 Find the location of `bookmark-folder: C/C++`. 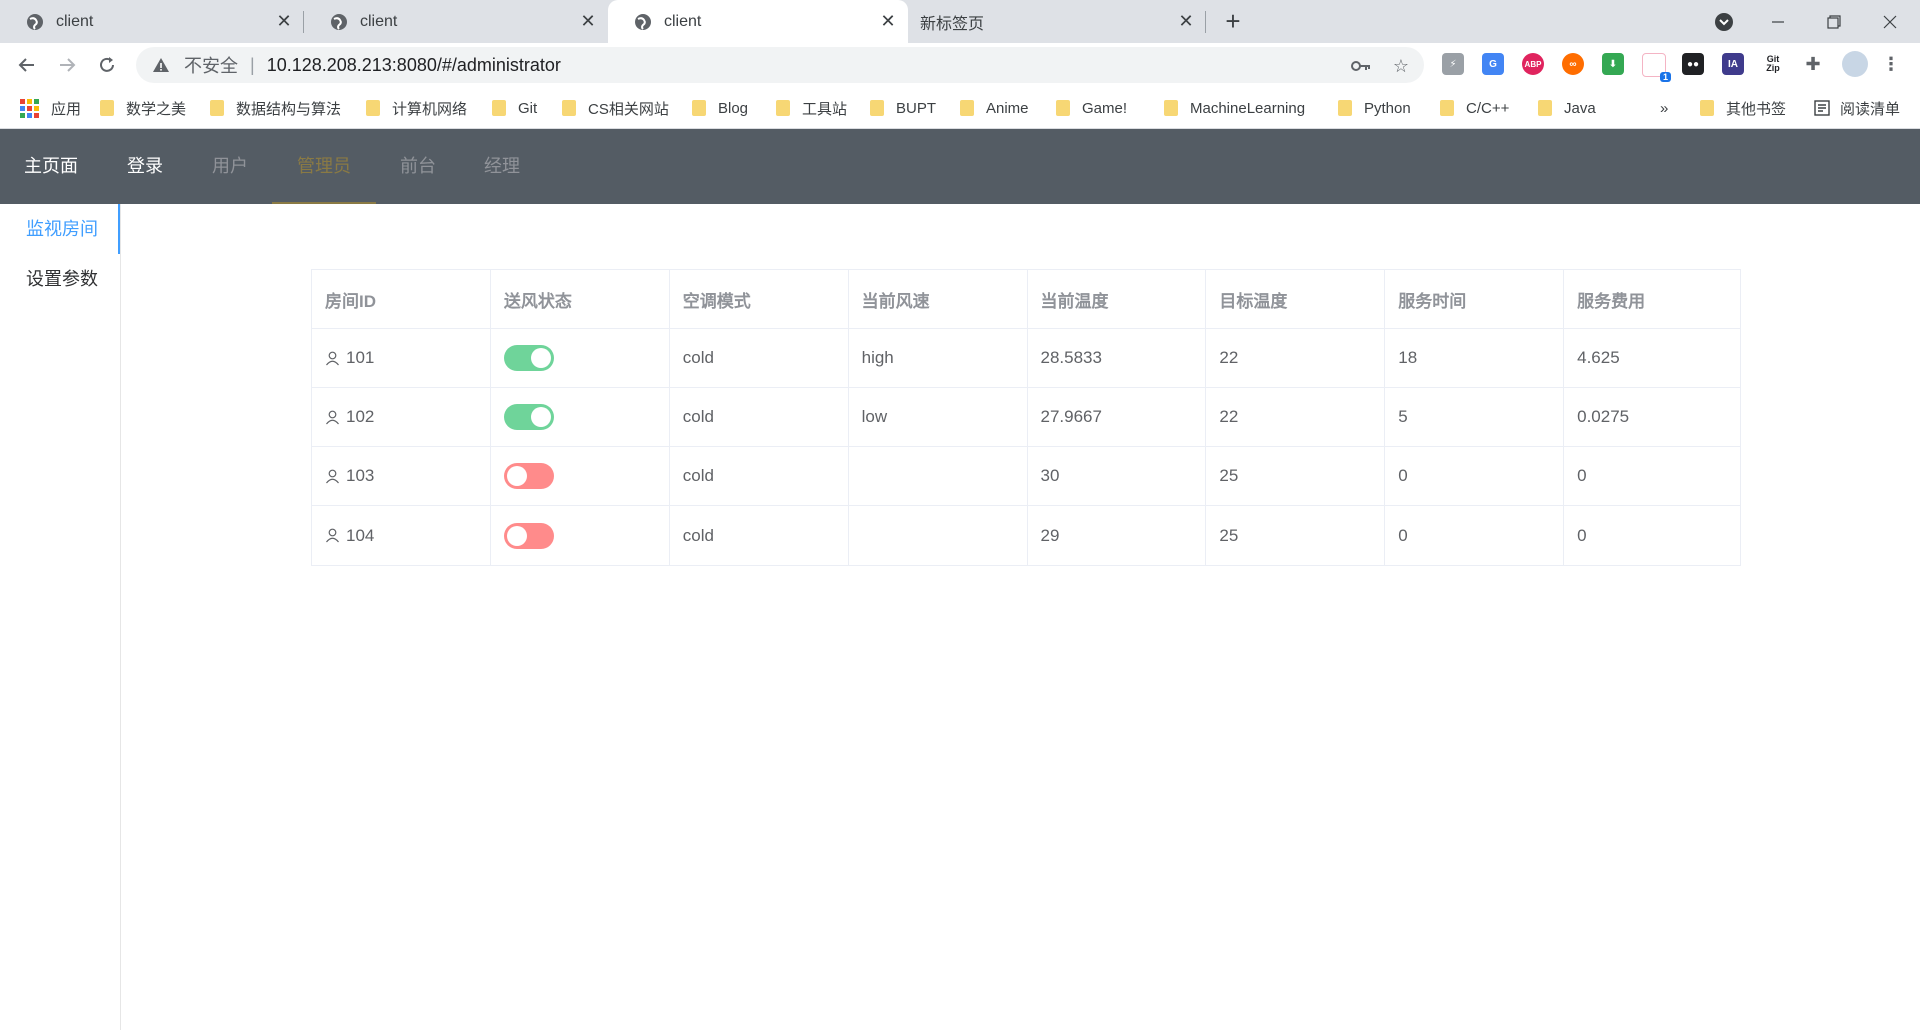

bookmark-folder: C/C++ is located at coordinates (1474, 108).